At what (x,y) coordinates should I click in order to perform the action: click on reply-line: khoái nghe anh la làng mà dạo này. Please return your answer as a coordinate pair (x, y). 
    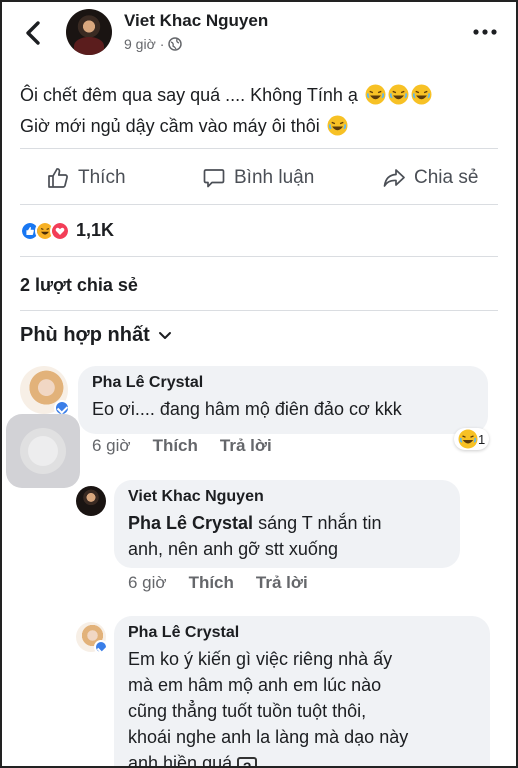
    Looking at the image, I should click on (268, 737).